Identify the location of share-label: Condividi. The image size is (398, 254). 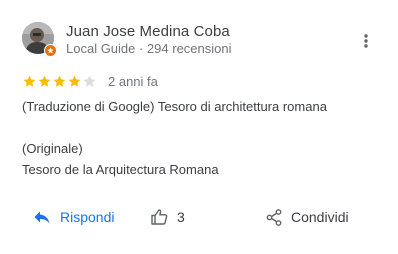
(320, 217).